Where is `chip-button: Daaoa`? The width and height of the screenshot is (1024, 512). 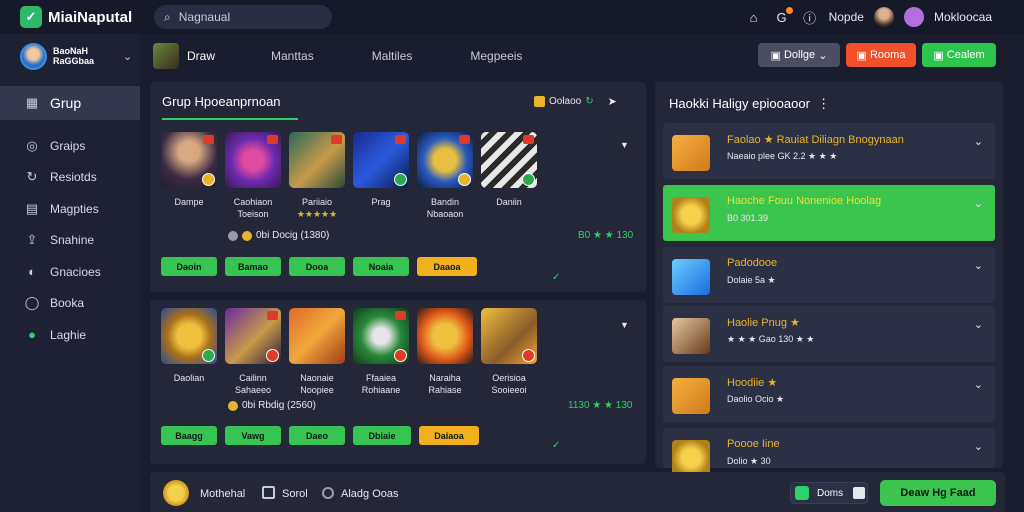
chip-button: Daaoa is located at coordinates (447, 266).